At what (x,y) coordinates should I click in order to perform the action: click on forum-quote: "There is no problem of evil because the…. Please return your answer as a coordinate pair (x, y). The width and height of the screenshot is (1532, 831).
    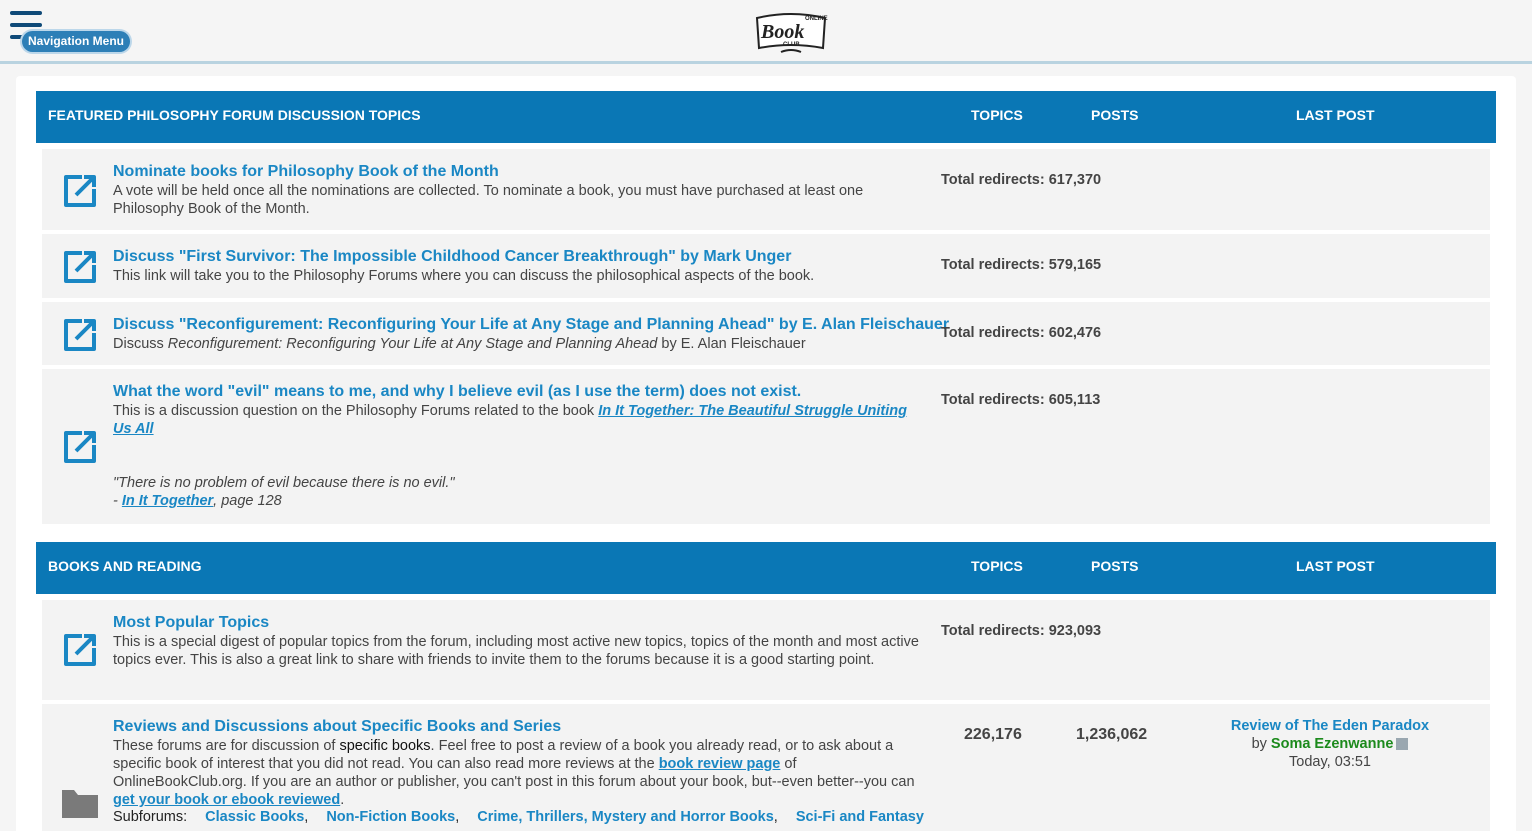
    Looking at the image, I should click on (520, 492).